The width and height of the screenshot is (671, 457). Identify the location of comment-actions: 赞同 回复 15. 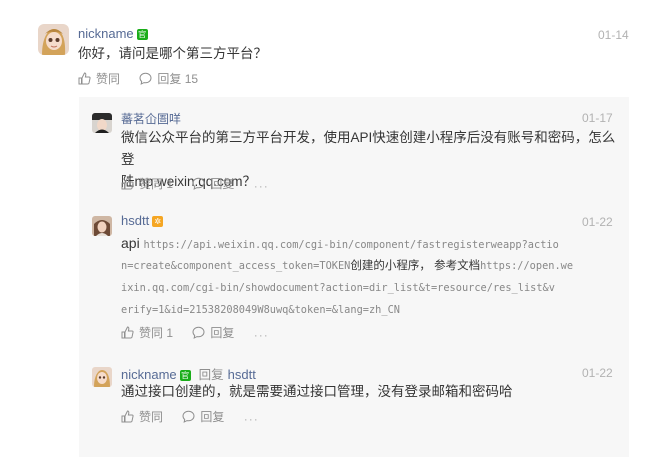
(146, 79).